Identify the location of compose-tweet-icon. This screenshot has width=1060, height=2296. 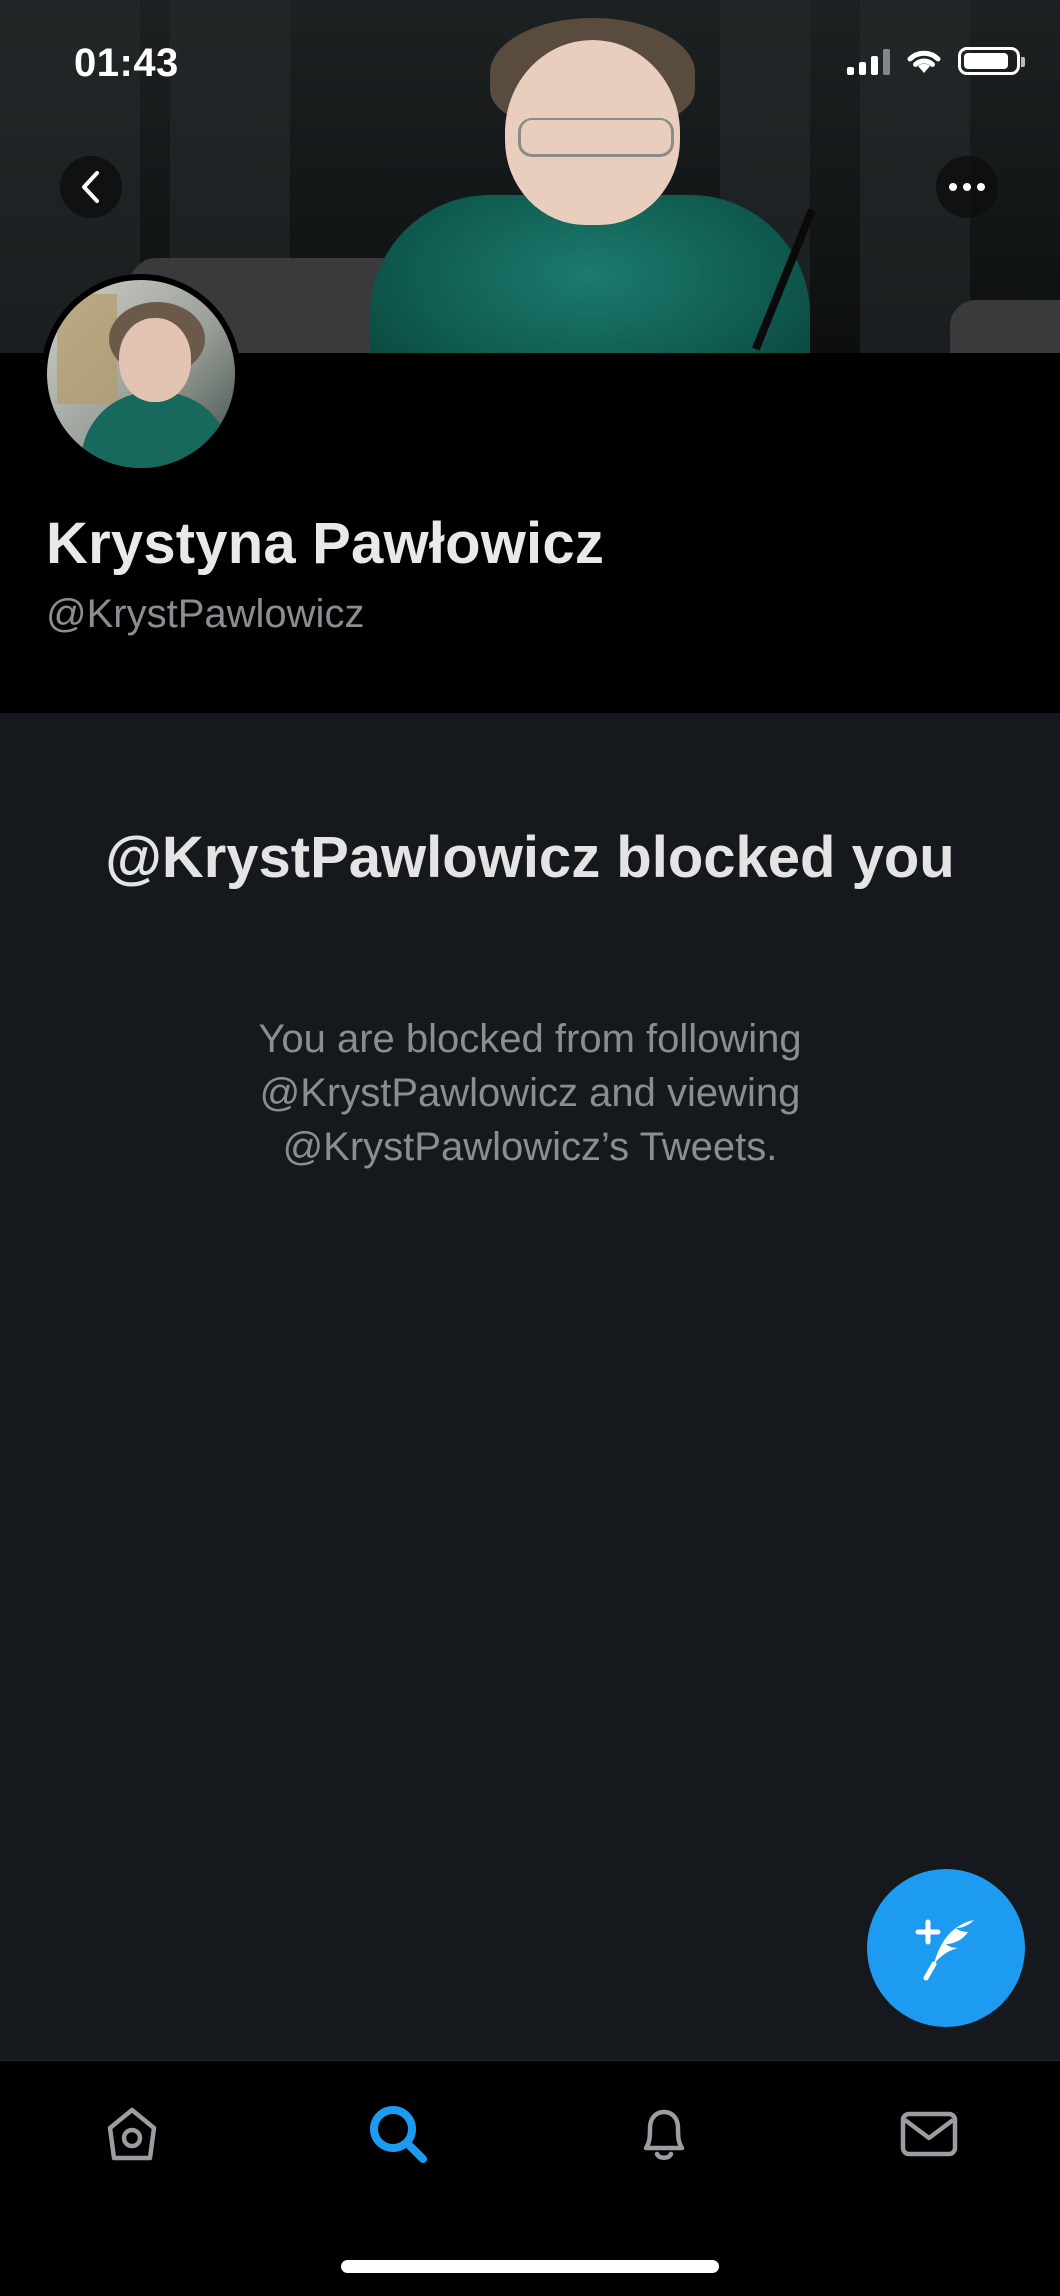
(944, 1950).